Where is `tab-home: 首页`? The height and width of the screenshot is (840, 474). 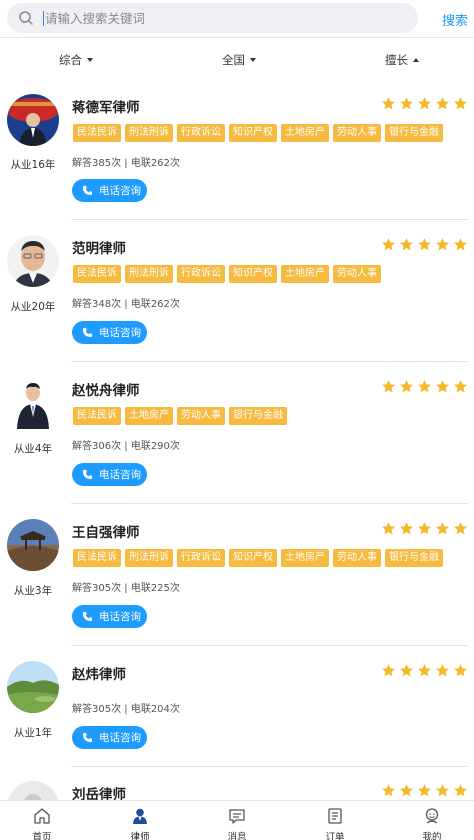 tab-home: 首页 is located at coordinates (42, 820).